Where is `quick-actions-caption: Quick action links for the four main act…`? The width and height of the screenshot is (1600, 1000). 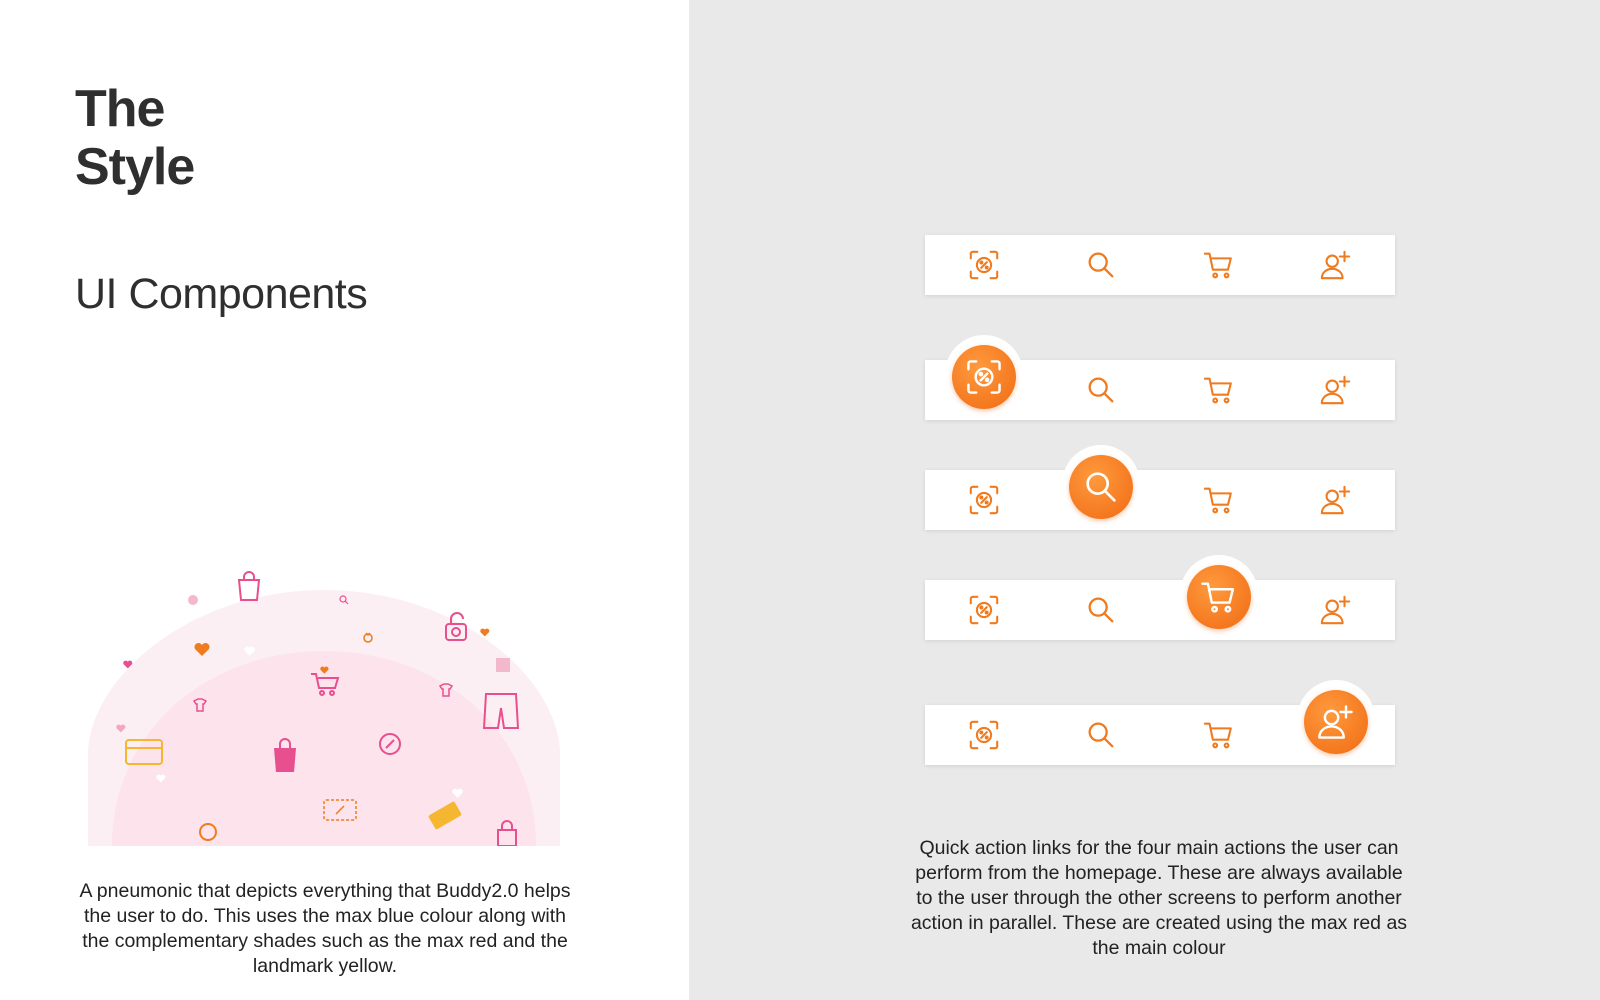
quick-actions-caption: Quick action links for the four main act… is located at coordinates (1159, 898).